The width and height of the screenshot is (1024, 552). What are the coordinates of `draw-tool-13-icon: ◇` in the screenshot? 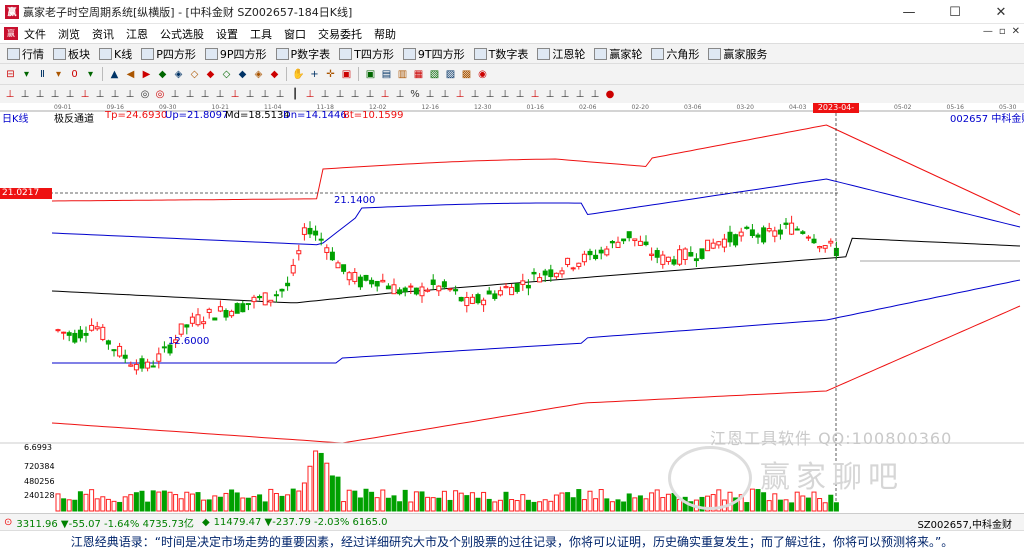 It's located at (226, 74).